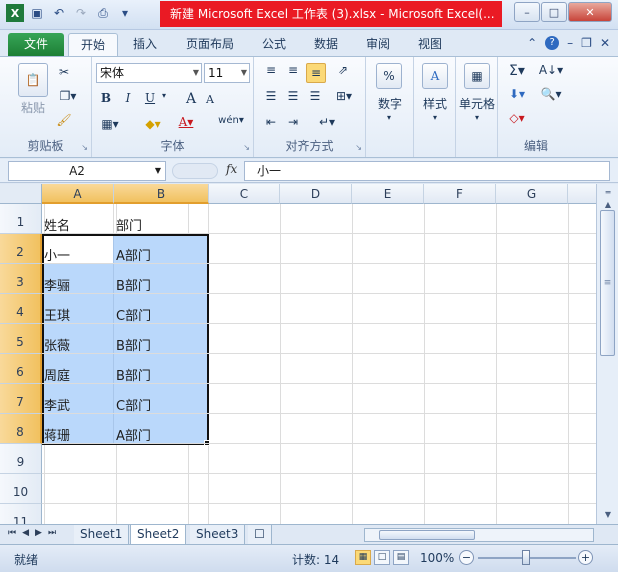 The image size is (618, 572). I want to click on maximize-button: □, so click(554, 12).